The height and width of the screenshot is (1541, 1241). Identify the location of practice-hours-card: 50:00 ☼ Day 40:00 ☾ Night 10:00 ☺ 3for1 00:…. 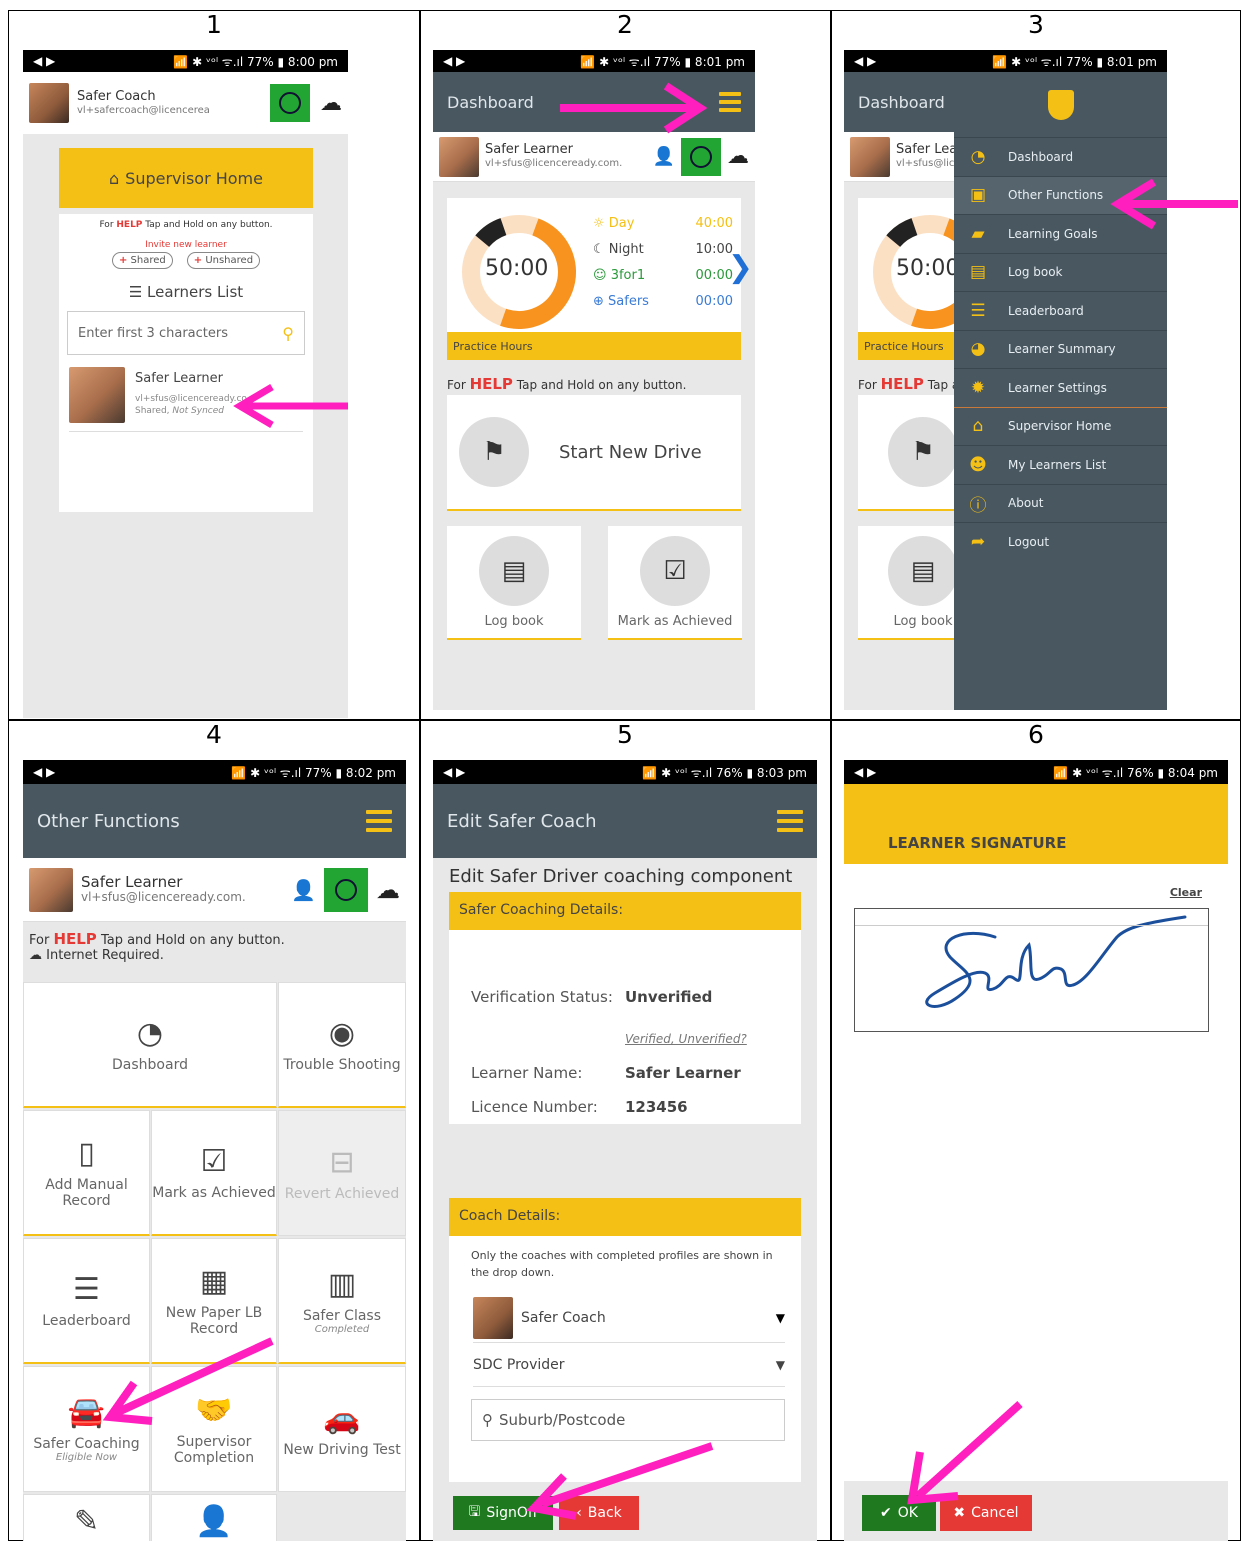
(600, 279).